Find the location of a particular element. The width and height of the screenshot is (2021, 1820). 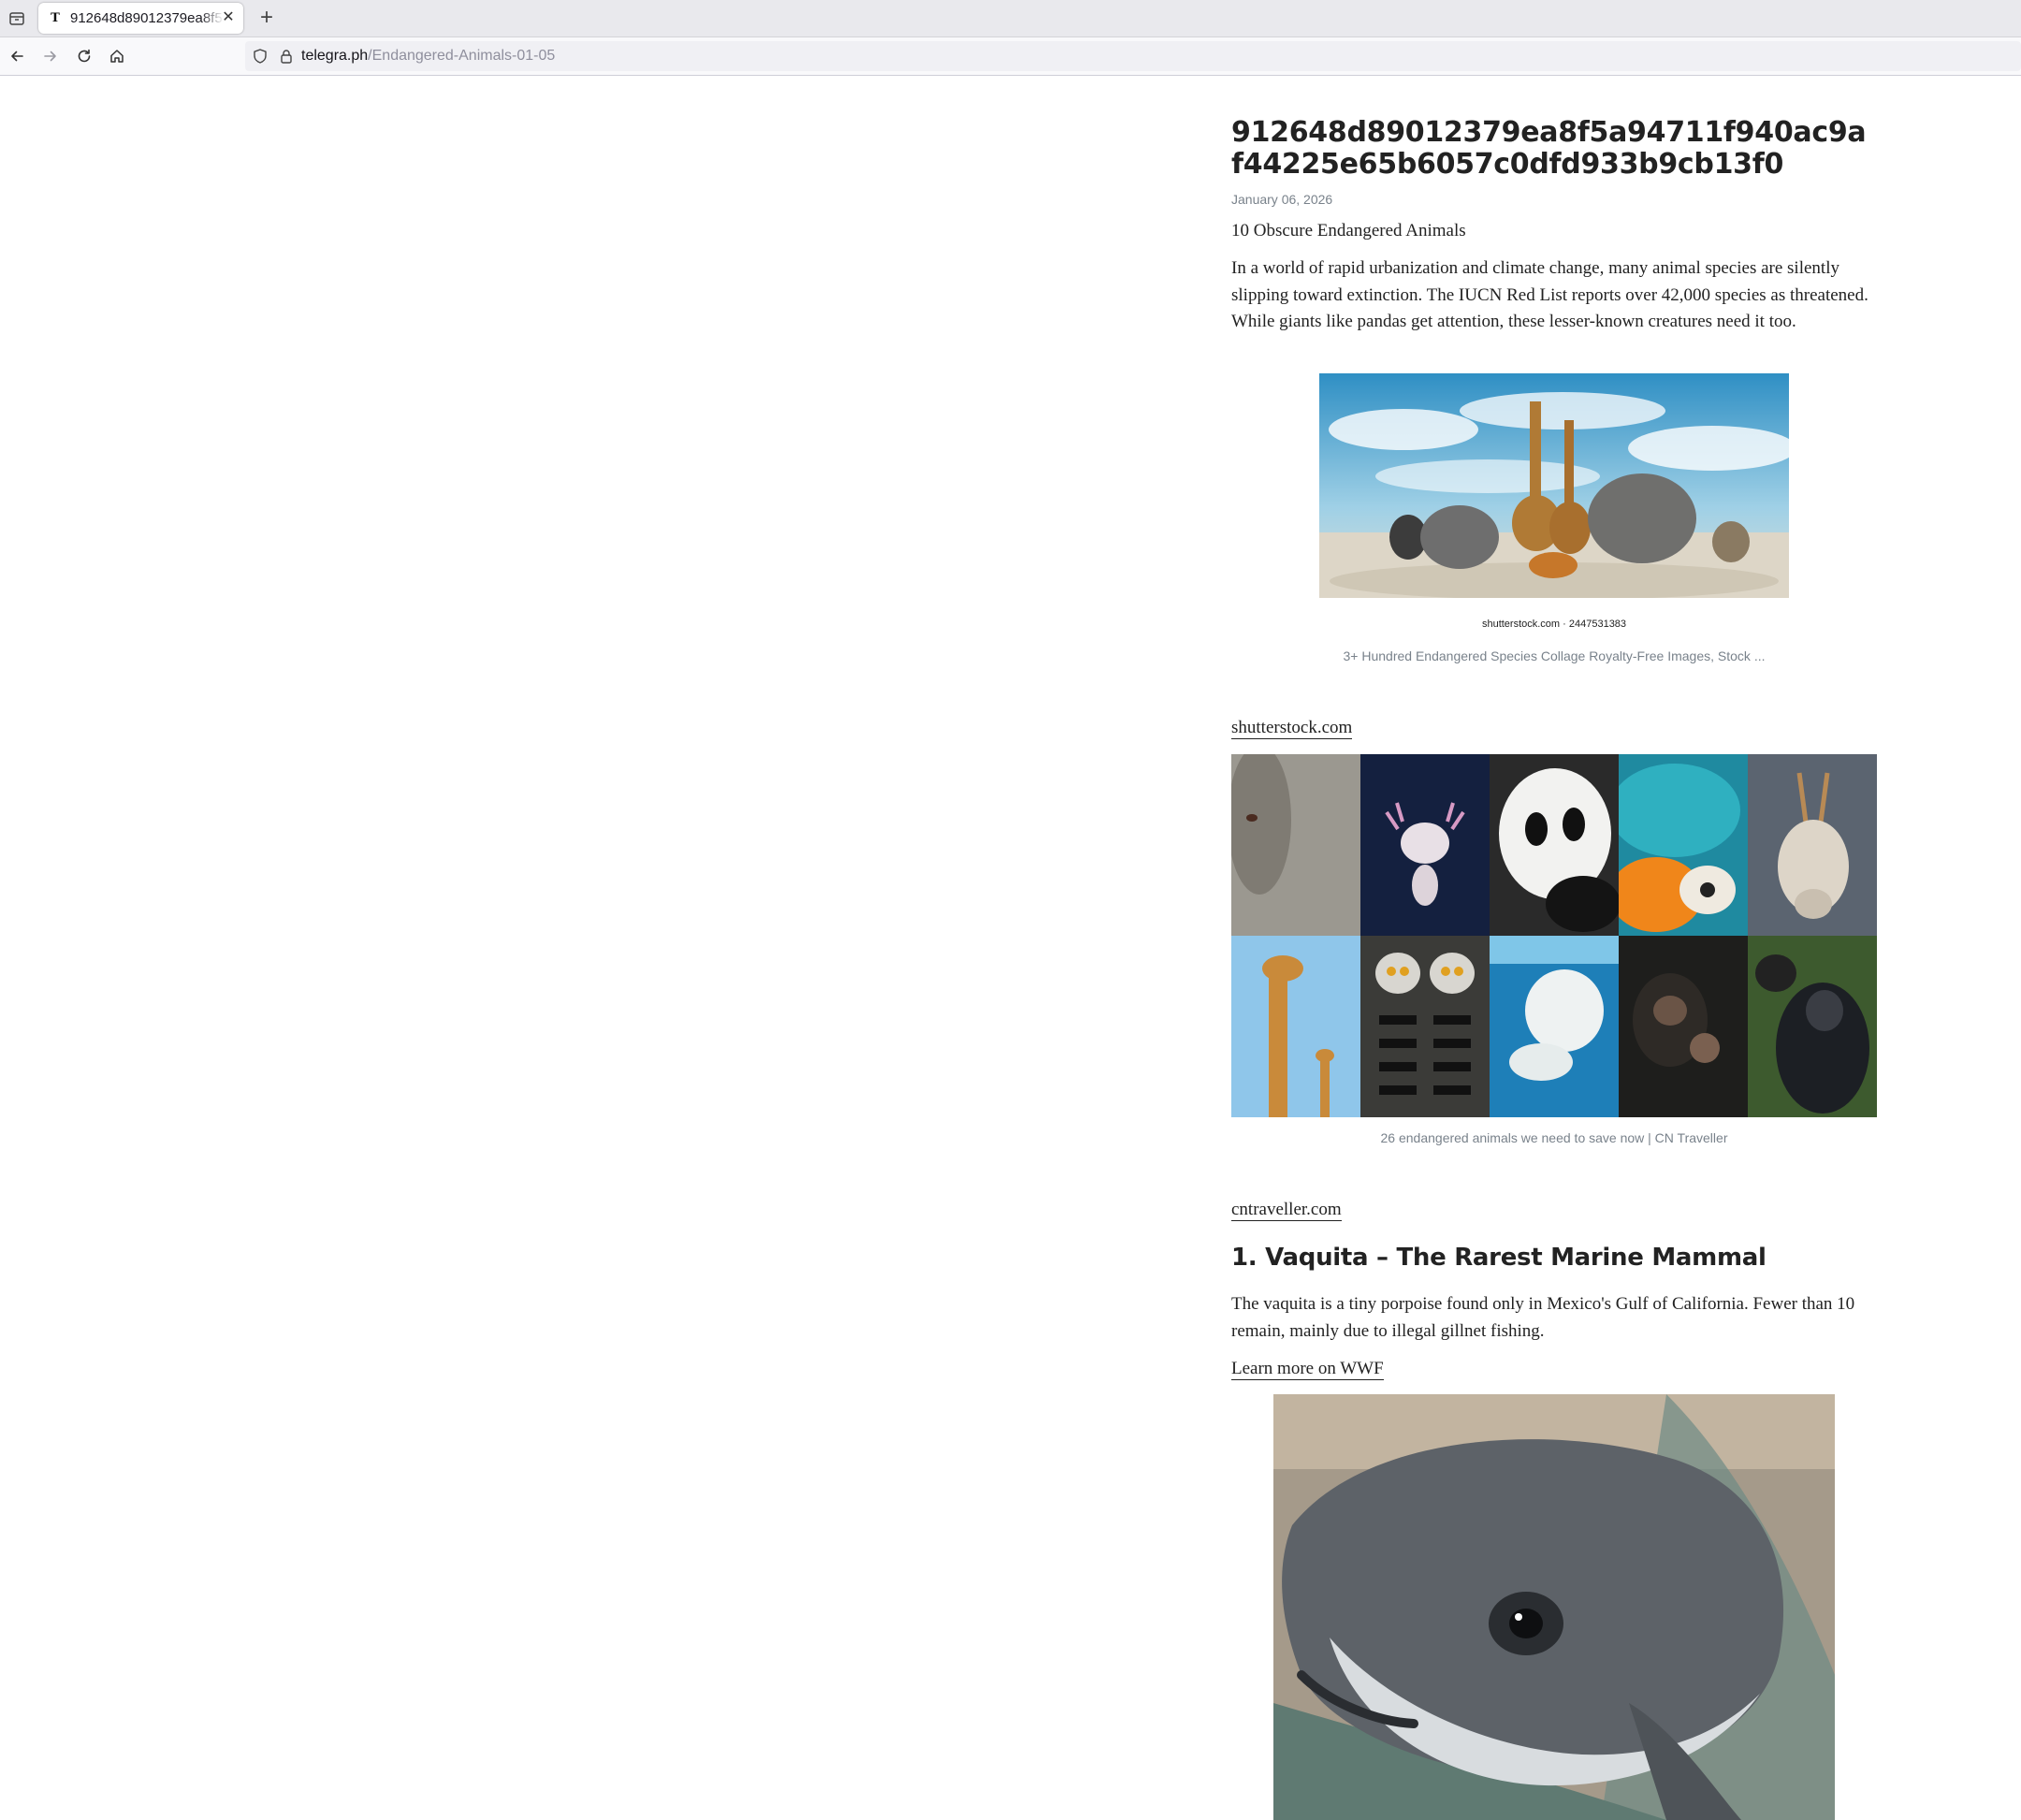

macaw-image is located at coordinates (1683, 845).